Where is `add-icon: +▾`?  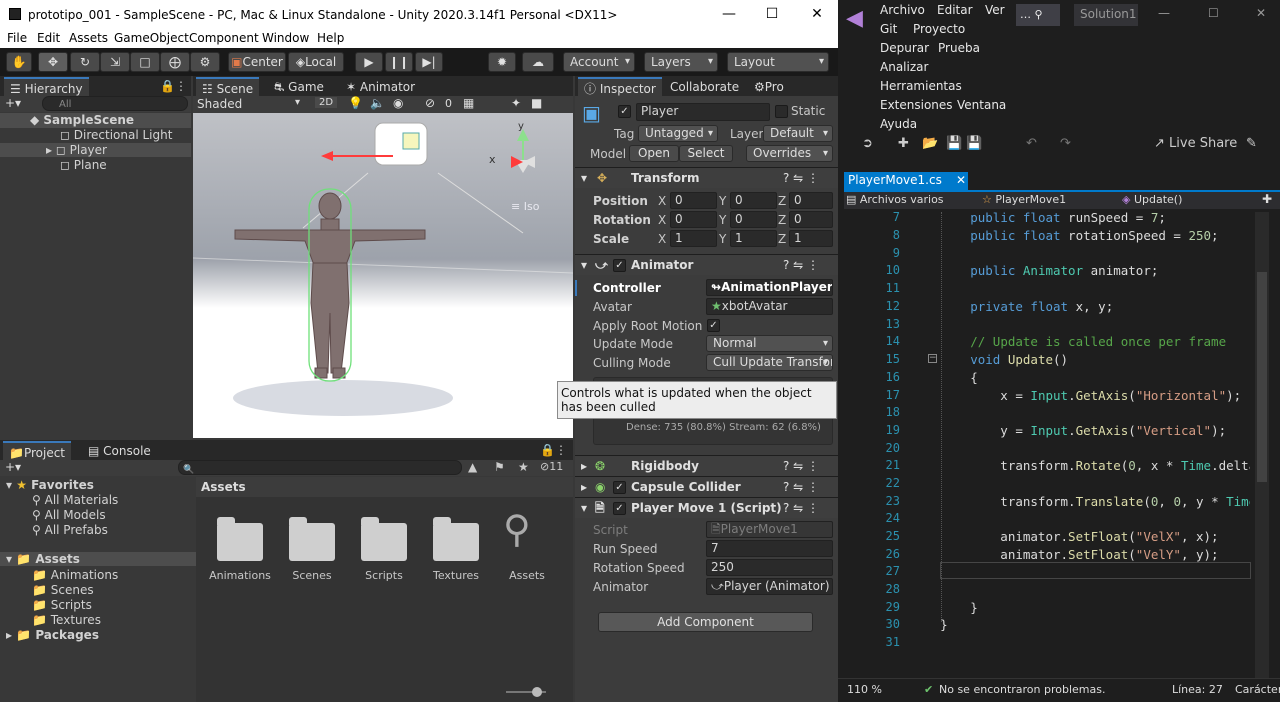 add-icon: +▾ is located at coordinates (13, 467).